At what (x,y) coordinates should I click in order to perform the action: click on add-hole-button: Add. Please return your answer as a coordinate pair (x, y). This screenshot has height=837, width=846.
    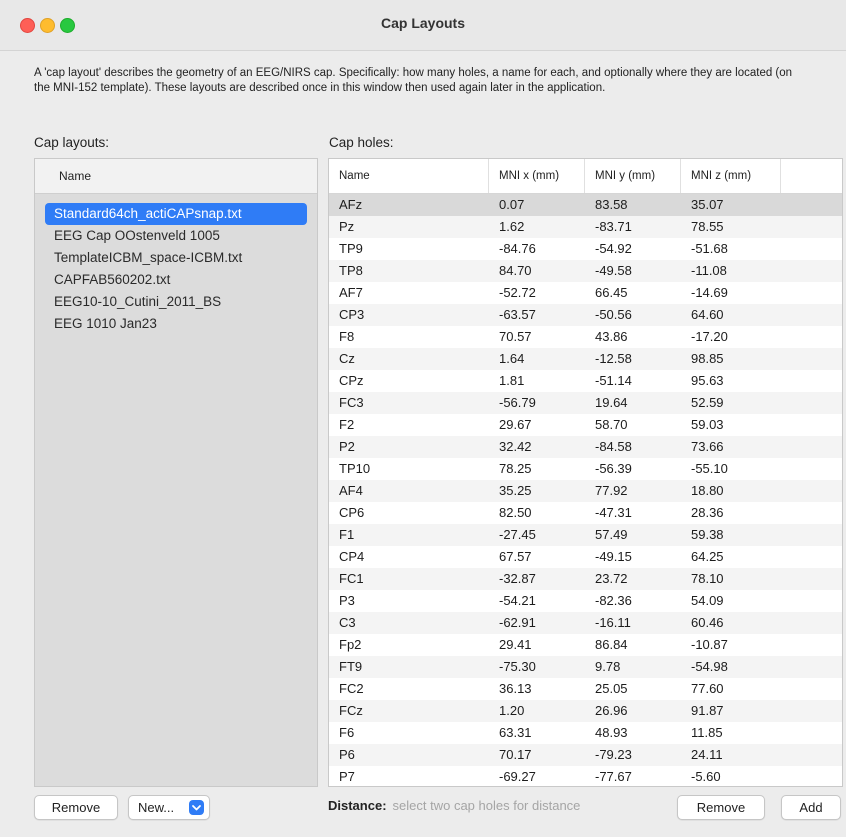
    Looking at the image, I should click on (811, 807).